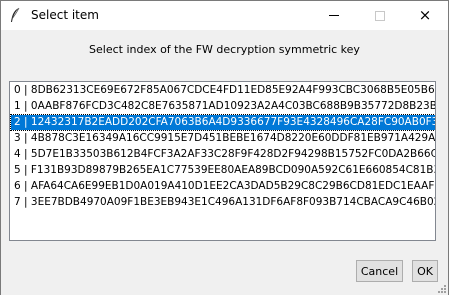 This screenshot has height=295, width=449. What do you see at coordinates (441, 288) in the screenshot?
I see `resize-grip` at bounding box center [441, 288].